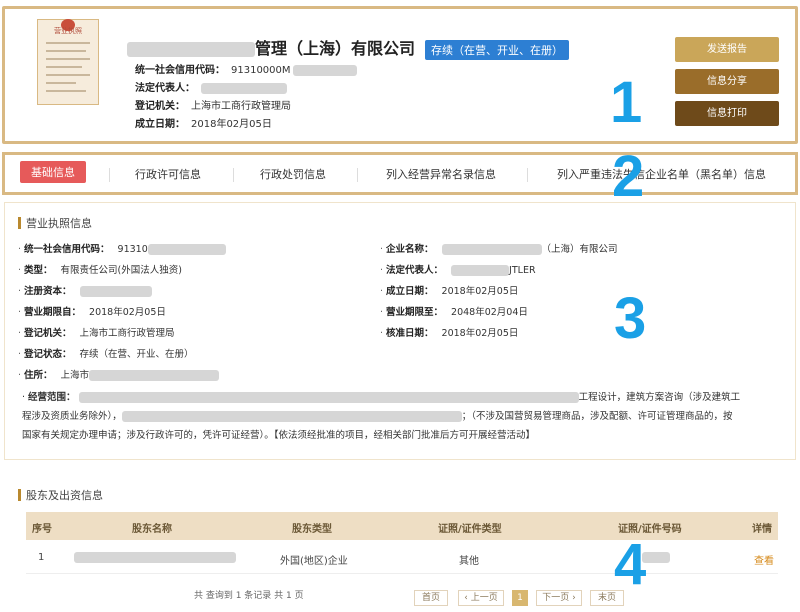 The image size is (800, 612). Describe the element at coordinates (132, 249) in the screenshot. I see `field-value: 91310` at that location.